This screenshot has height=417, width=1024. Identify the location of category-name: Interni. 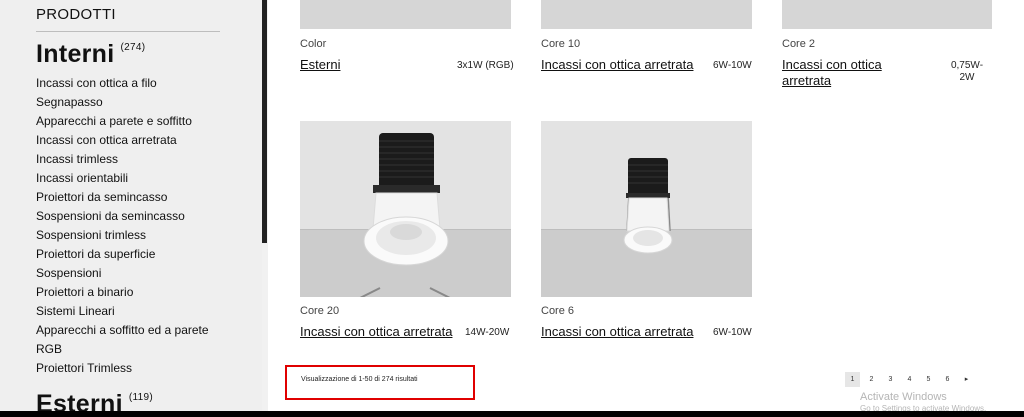
(75, 54).